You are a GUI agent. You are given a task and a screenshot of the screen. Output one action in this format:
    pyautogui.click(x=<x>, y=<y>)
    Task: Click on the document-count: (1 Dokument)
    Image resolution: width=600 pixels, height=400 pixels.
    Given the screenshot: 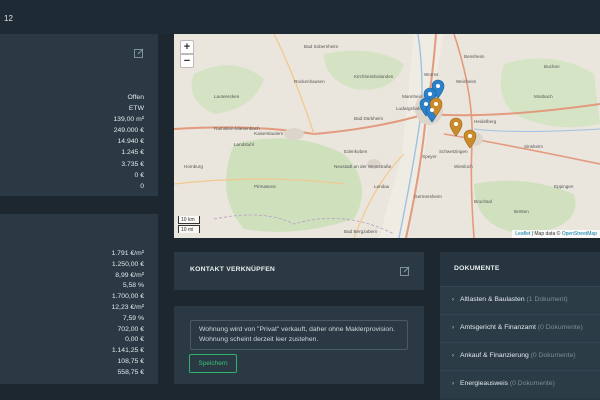 What is the action you would take?
    pyautogui.click(x=547, y=299)
    